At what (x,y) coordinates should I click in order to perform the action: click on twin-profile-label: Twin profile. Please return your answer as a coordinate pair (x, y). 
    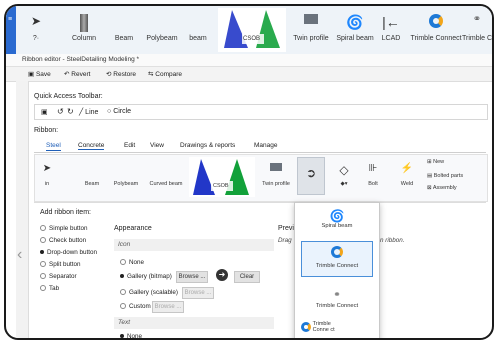
    Looking at the image, I should click on (311, 38).